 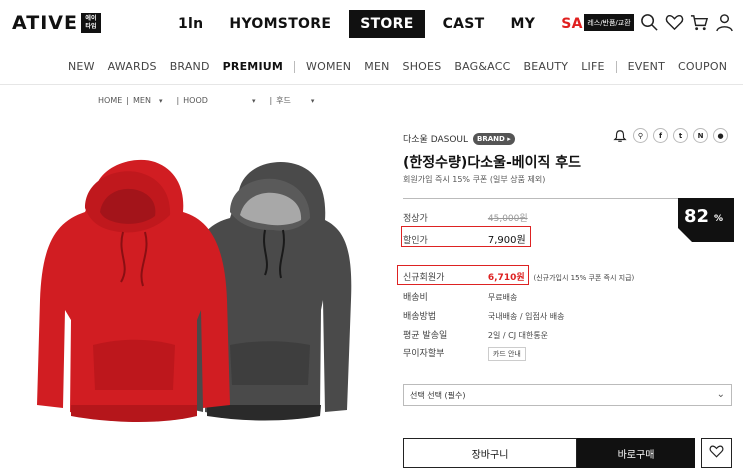 I want to click on cat-premium: PREMIUM, so click(x=253, y=66).